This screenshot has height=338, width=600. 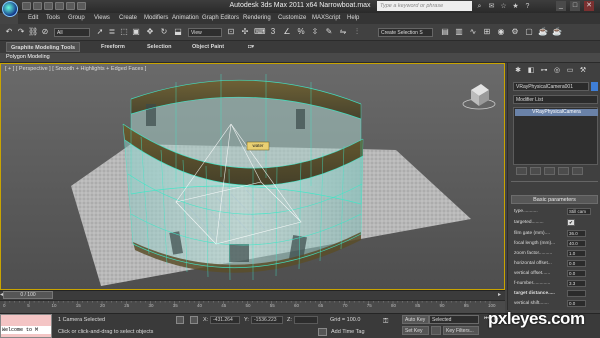 What do you see at coordinates (543, 32) in the screenshot?
I see `render-production-icon: ☕` at bounding box center [543, 32].